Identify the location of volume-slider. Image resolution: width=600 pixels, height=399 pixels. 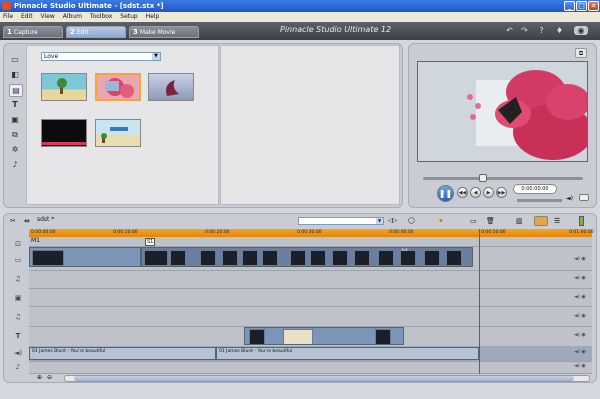
(539, 200).